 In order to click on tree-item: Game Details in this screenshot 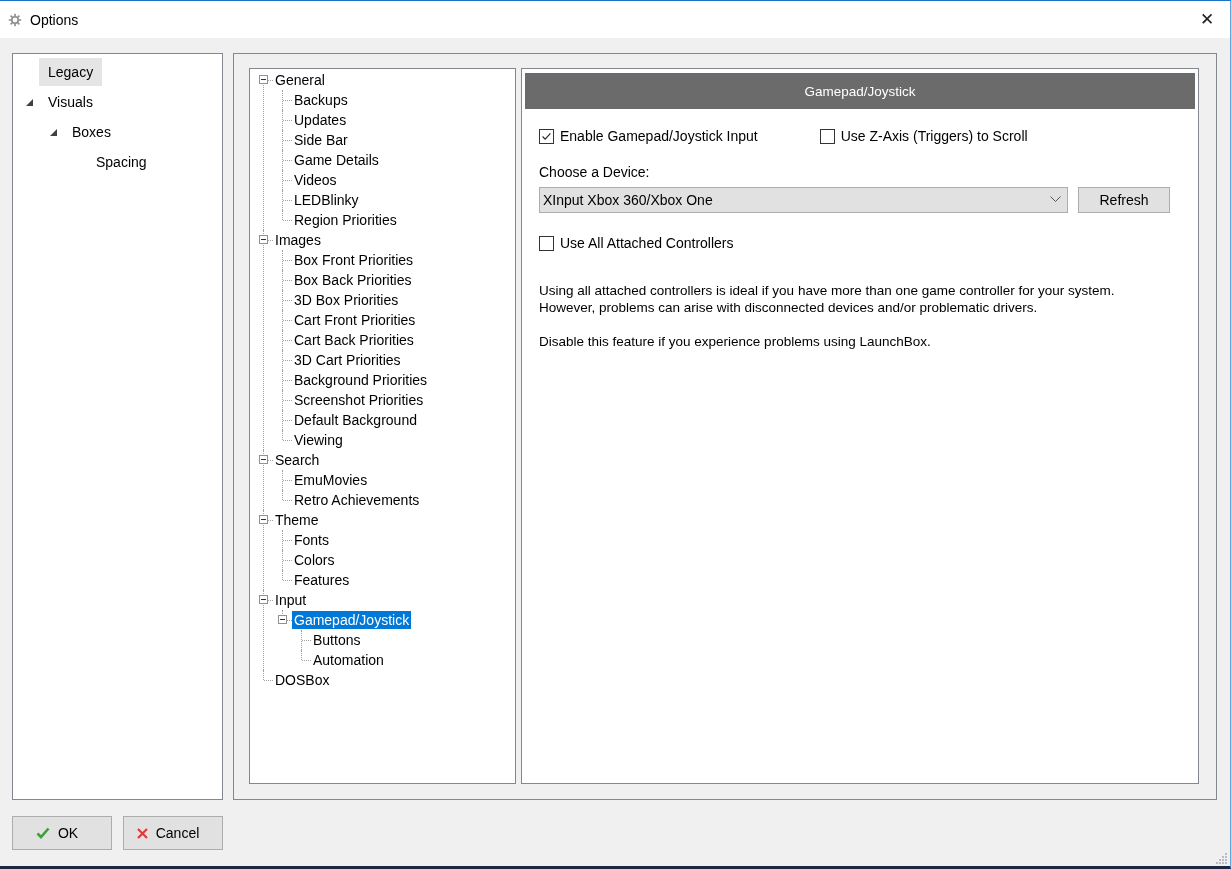, I will do `click(336, 160)`.